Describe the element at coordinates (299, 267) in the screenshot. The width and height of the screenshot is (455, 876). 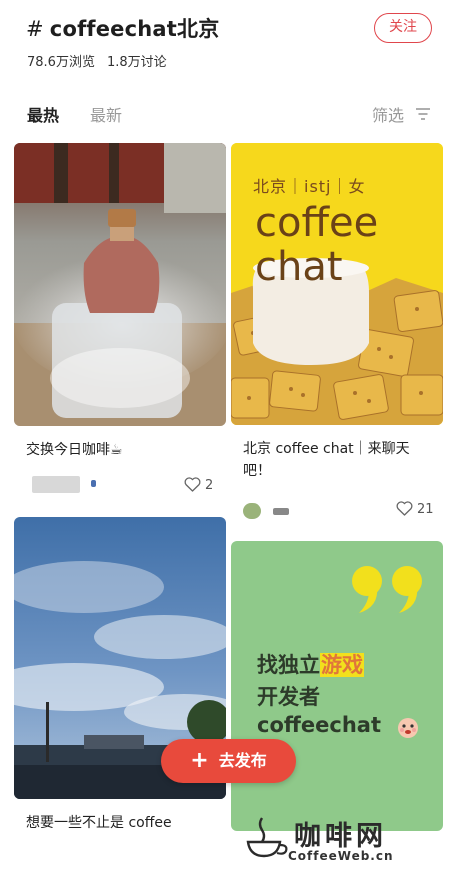
I see `poster-headline-2: chat` at that location.